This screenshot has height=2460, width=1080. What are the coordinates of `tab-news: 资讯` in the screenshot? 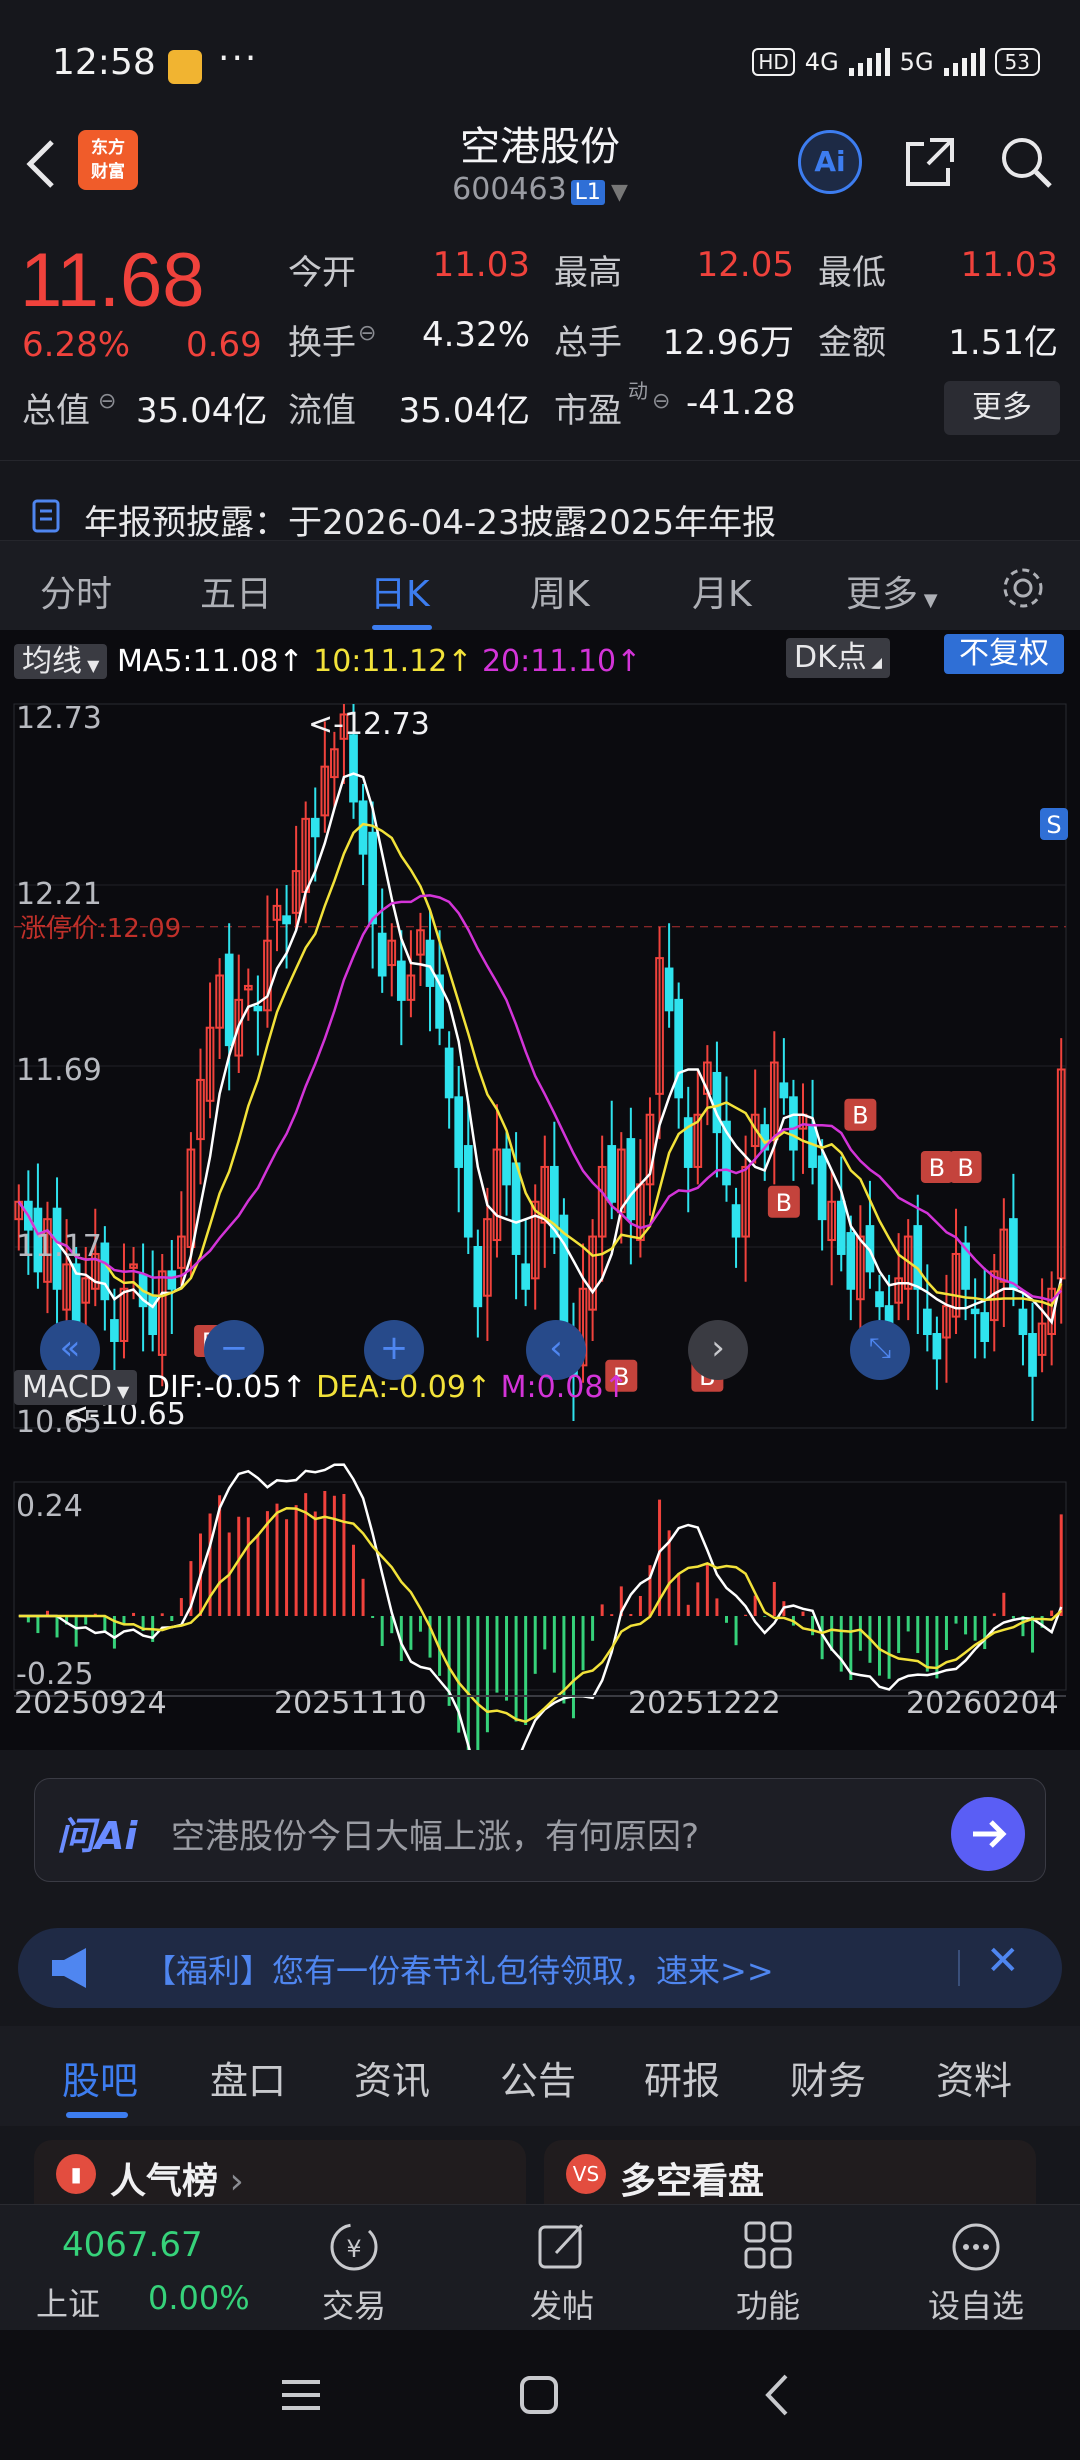 It's located at (392, 2077).